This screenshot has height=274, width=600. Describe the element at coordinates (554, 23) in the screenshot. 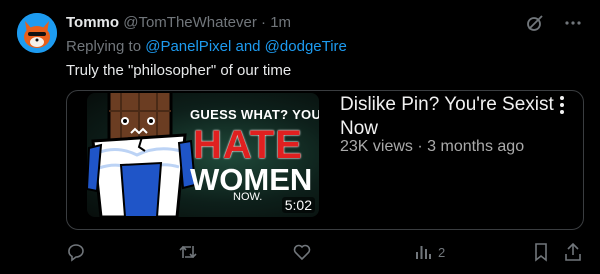

I see `tweet-top-actions` at that location.